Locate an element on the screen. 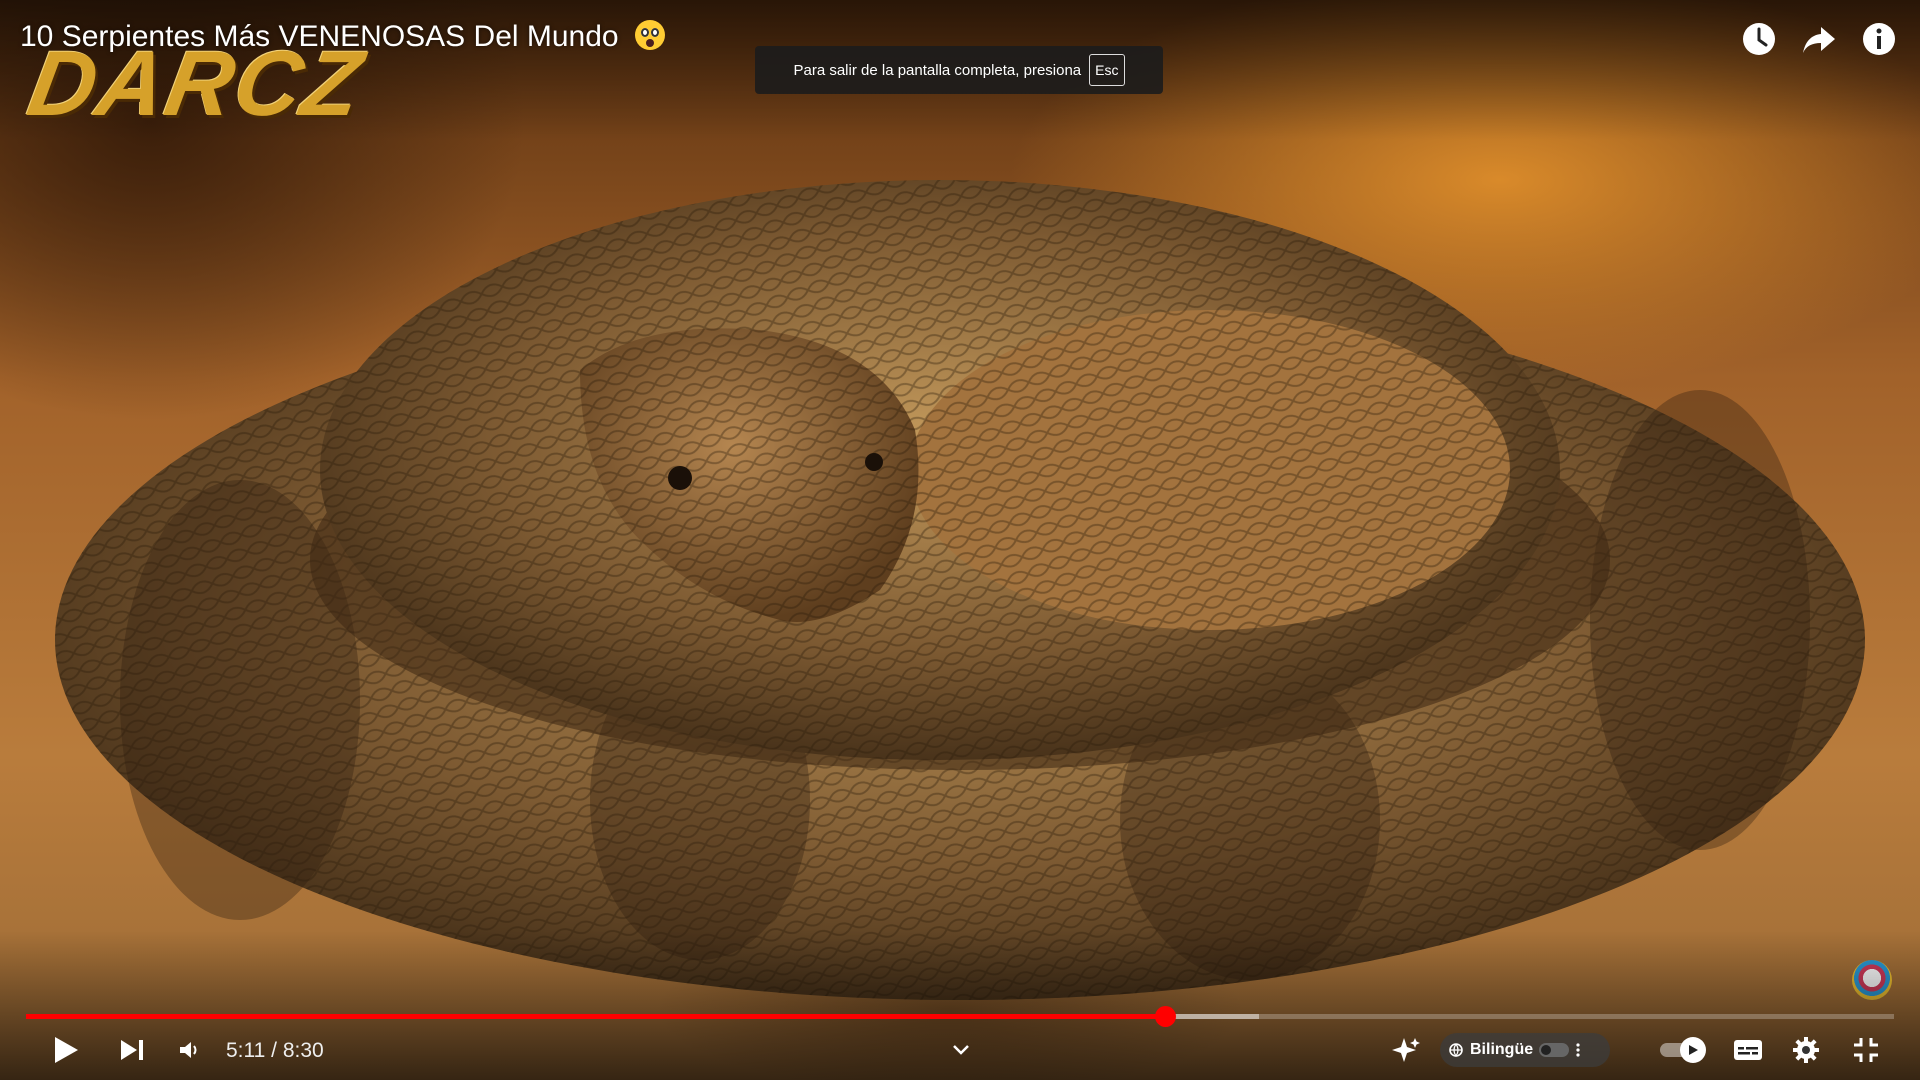 The width and height of the screenshot is (1920, 1080). time-display: 5:11 / 8:30 is located at coordinates (275, 1051).